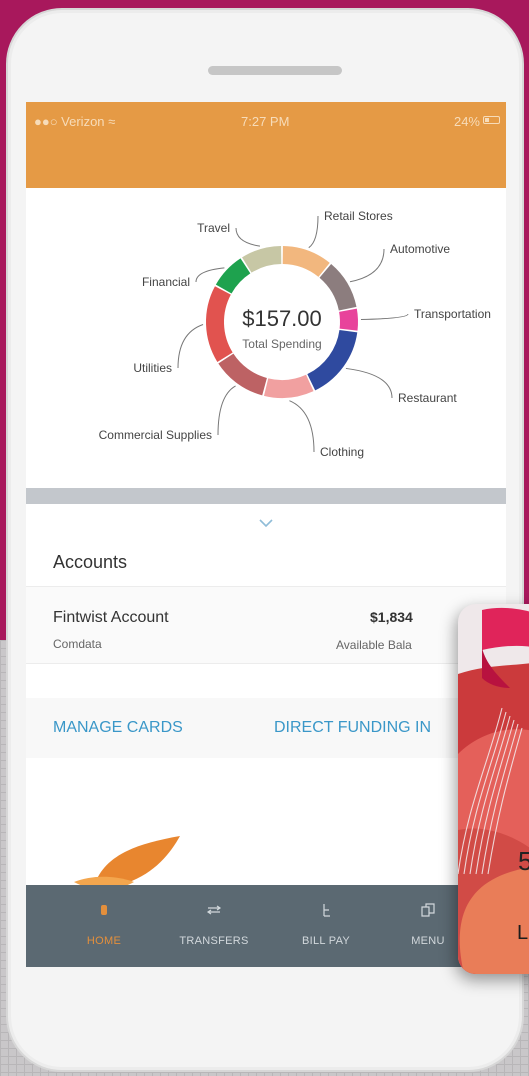 The image size is (529, 1076). I want to click on direct-funding-link: DIRECT FUNDING IN, so click(352, 728).